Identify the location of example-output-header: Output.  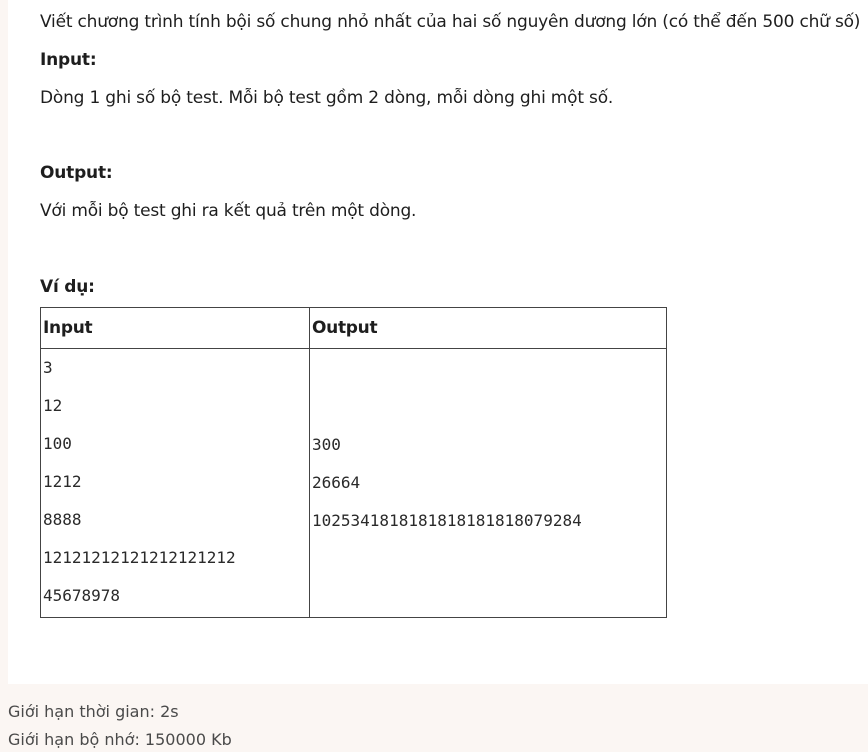
(488, 328).